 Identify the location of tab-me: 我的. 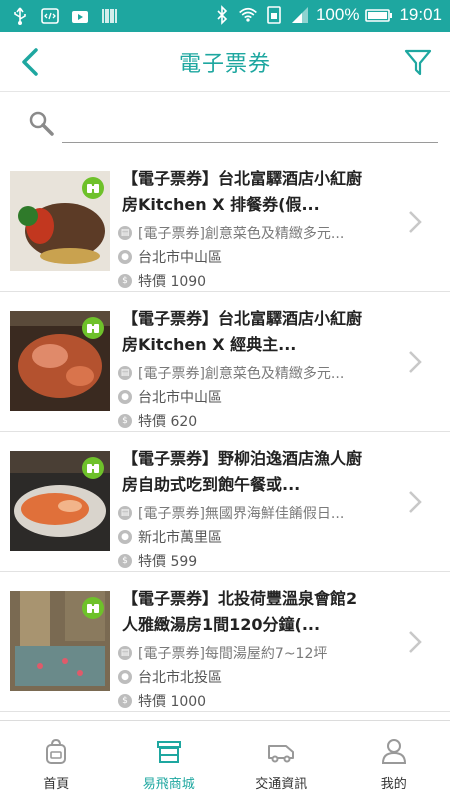
(394, 760).